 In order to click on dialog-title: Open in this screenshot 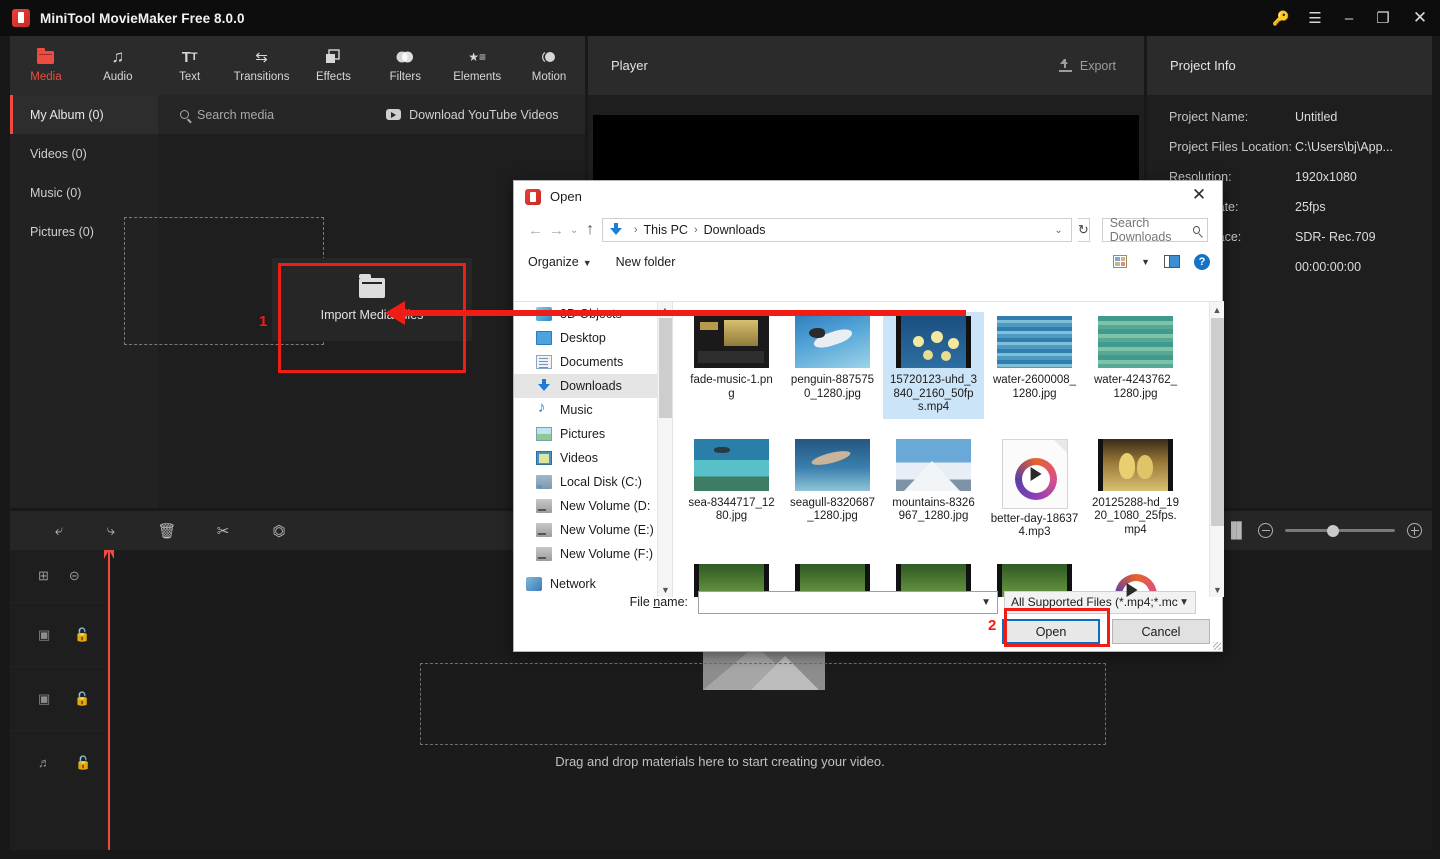, I will do `click(566, 196)`.